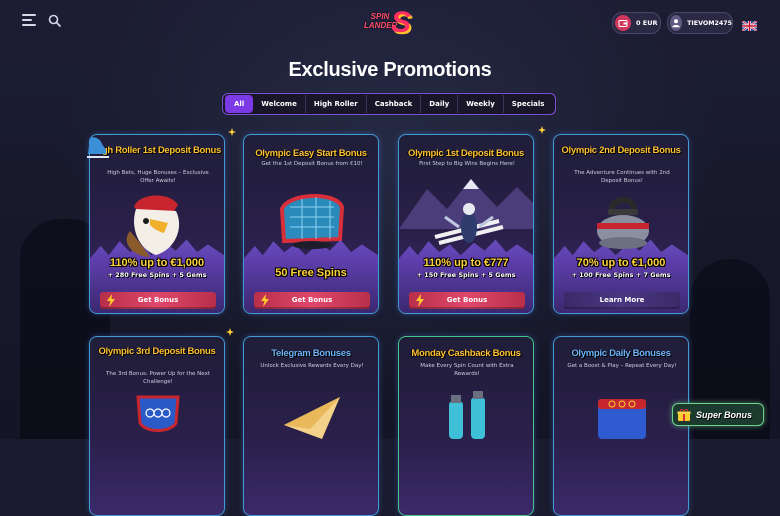 This screenshot has width=780, height=516. Describe the element at coordinates (401, 22) in the screenshot. I see `logo-mark: S` at that location.